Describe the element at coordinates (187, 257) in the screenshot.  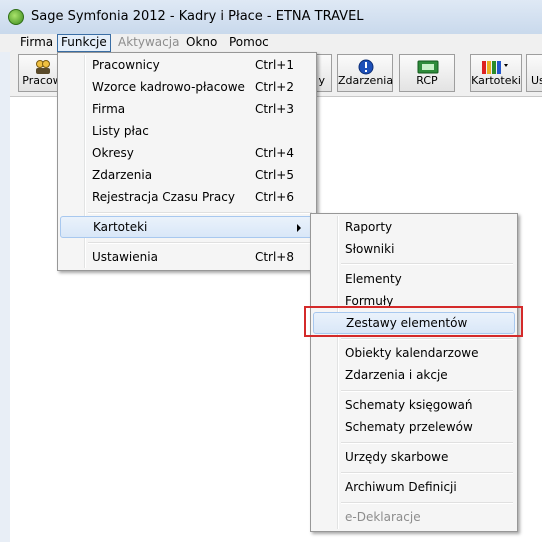
I see `menu-item-ustawienia: Ustawienia Ctrl+8` at that location.